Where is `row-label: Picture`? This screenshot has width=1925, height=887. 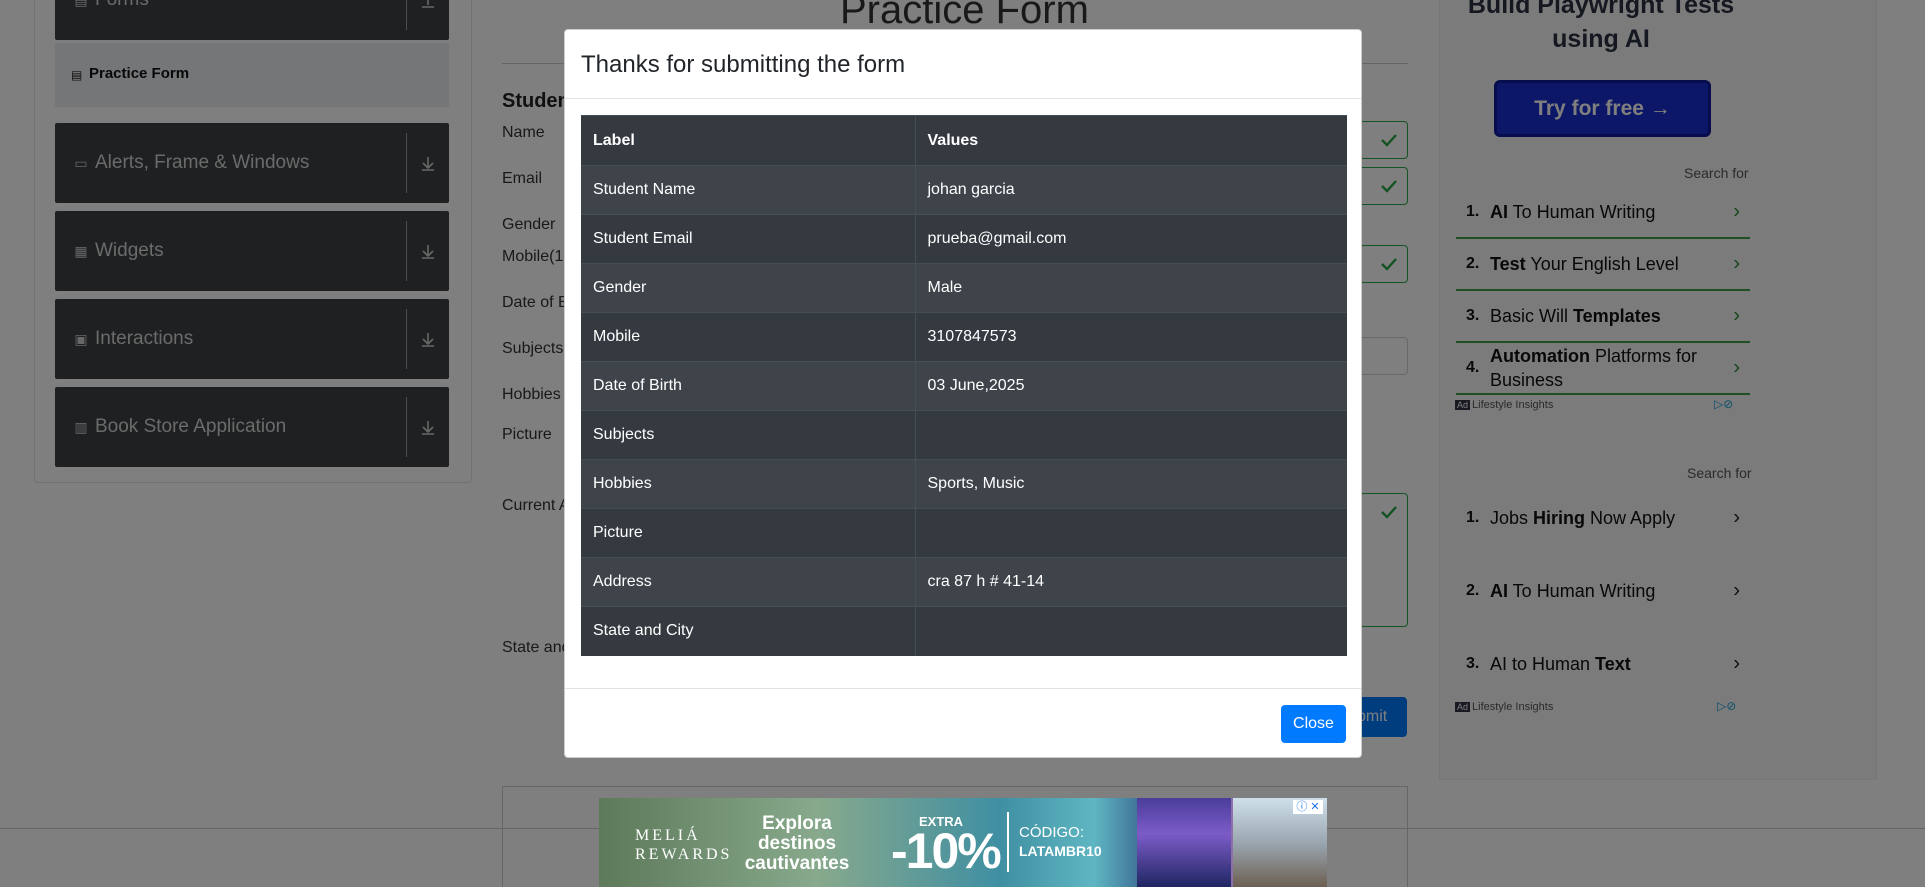
row-label: Picture is located at coordinates (748, 533).